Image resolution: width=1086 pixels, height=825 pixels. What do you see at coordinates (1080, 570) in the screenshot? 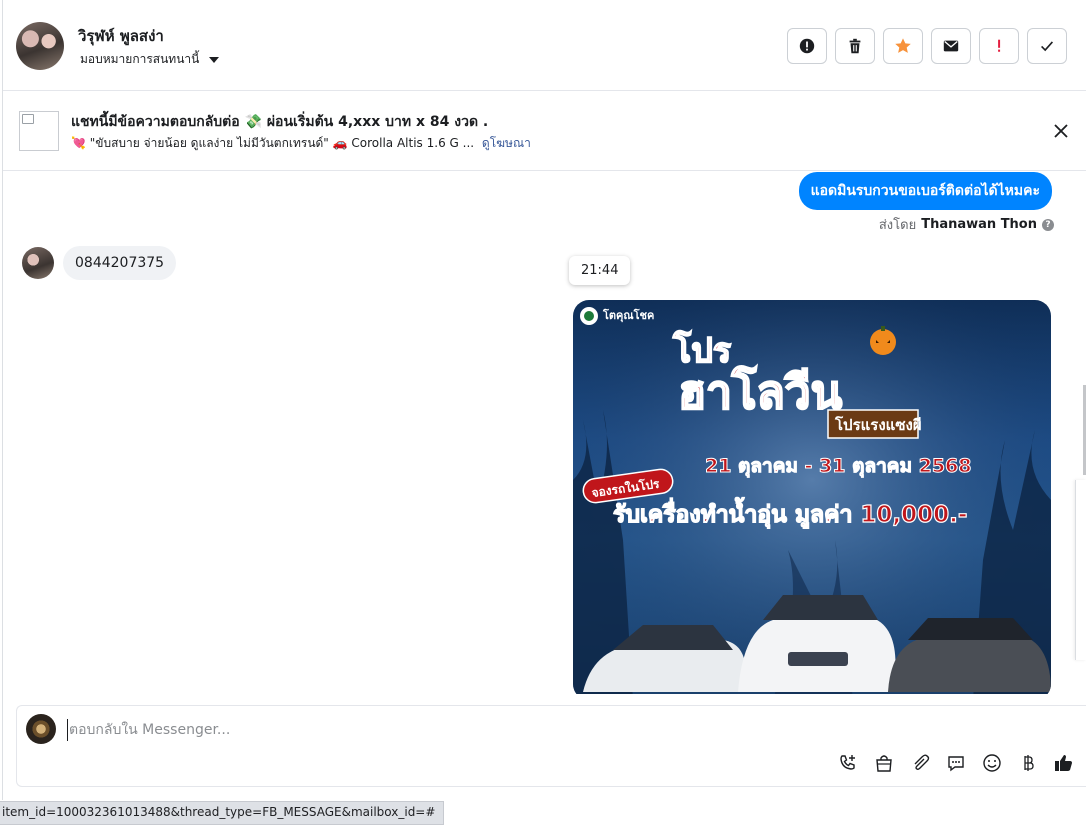
I see `side-panel-edge` at bounding box center [1080, 570].